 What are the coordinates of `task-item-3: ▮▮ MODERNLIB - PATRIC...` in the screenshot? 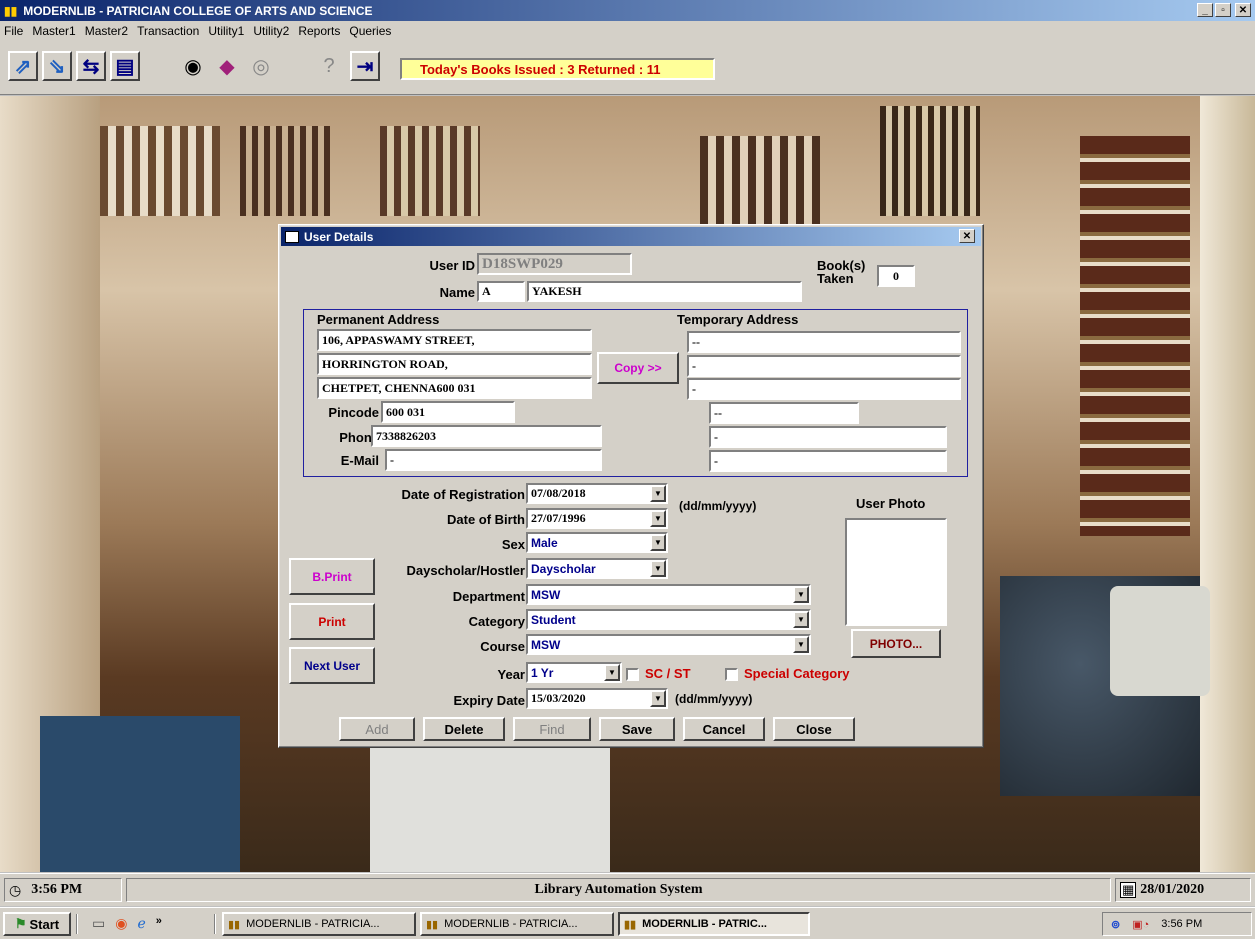 It's located at (714, 924).